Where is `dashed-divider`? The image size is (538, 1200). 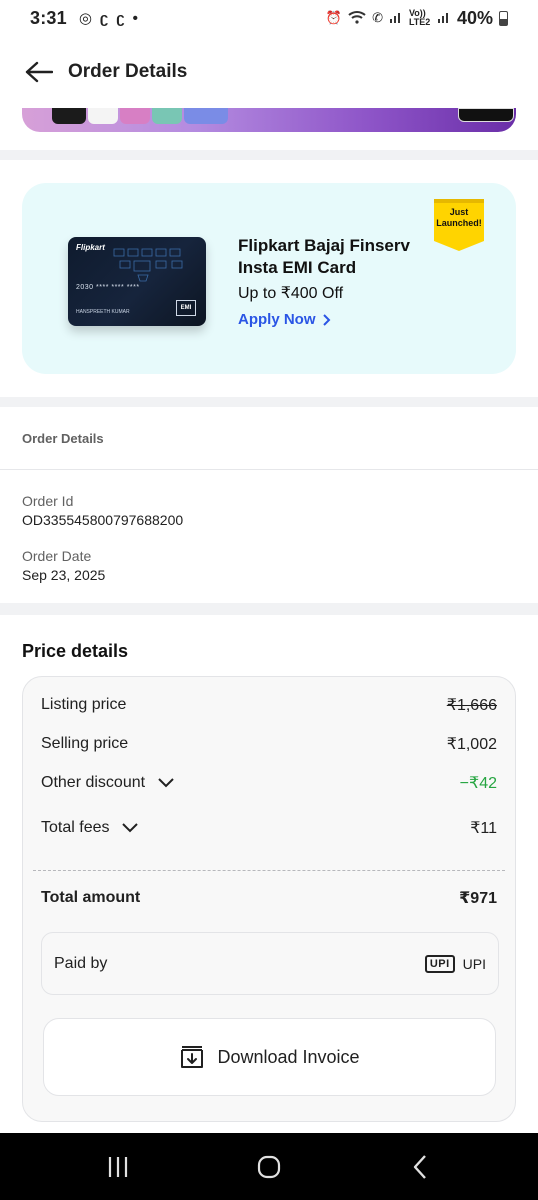
dashed-divider is located at coordinates (269, 870).